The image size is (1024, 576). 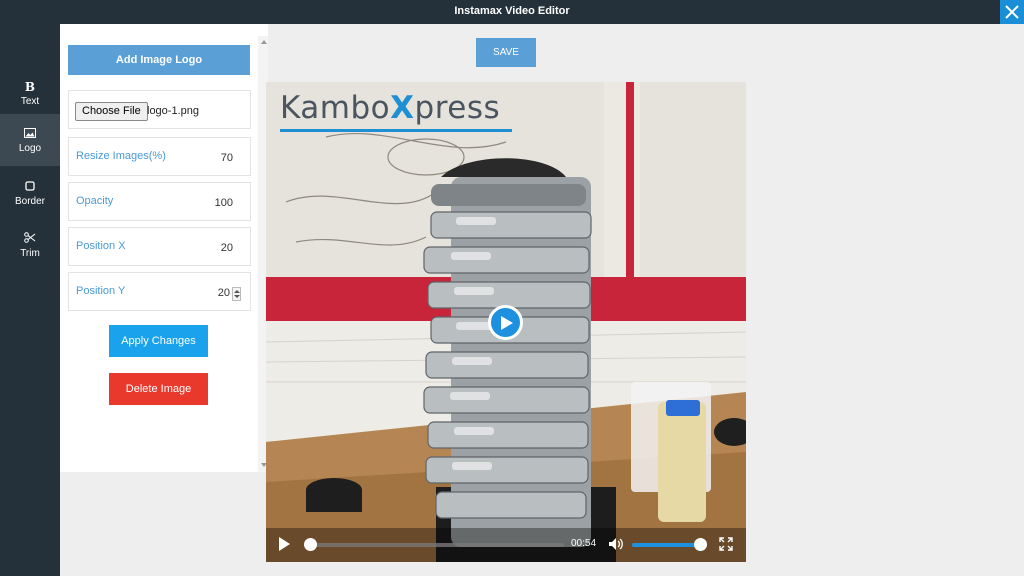 What do you see at coordinates (101, 246) in the screenshot?
I see `position-x-label: Position X` at bounding box center [101, 246].